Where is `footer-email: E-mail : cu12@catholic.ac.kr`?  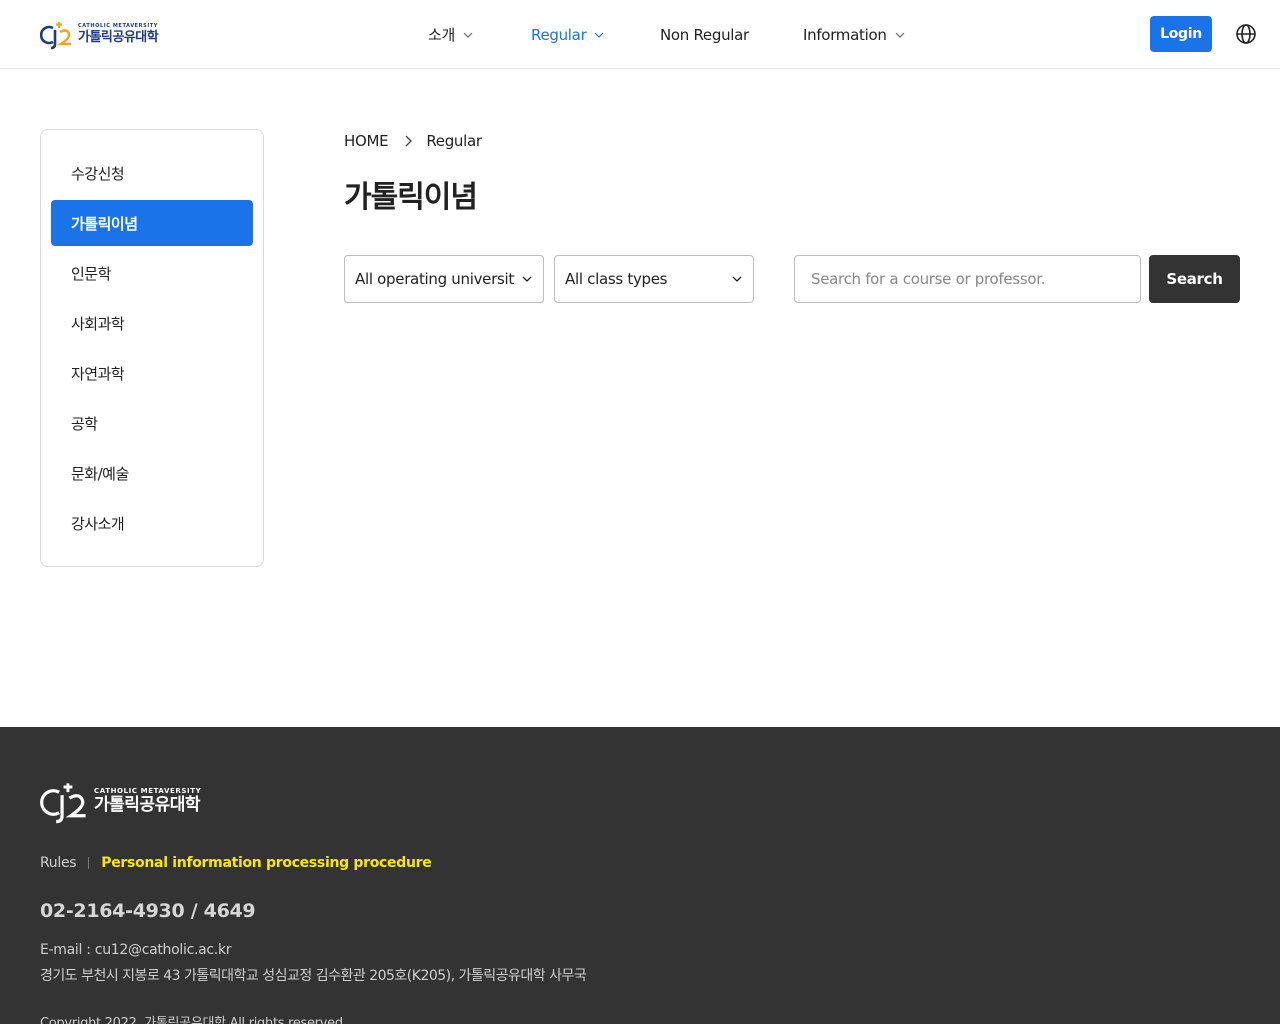 footer-email: E-mail : cu12@catholic.ac.kr is located at coordinates (136, 950).